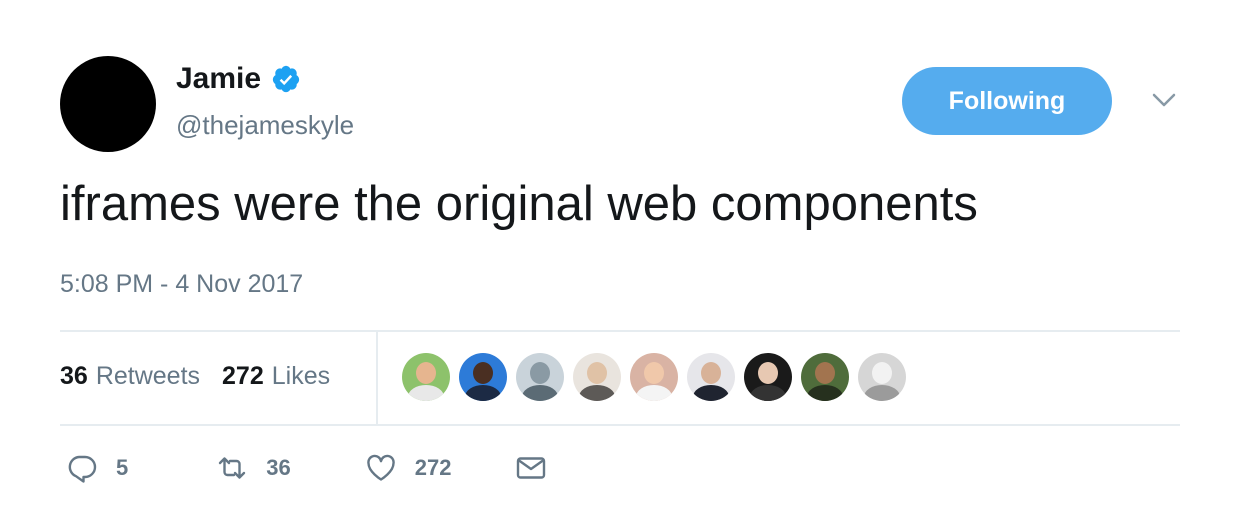 The width and height of the screenshot is (1238, 526). Describe the element at coordinates (278, 467) in the screenshot. I see `retweet-count: 36` at that location.